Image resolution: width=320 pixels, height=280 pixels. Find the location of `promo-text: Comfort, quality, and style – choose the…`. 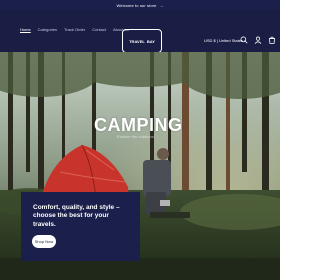

promo-text: Comfort, quality, and style – choose the… is located at coordinates (76, 216).